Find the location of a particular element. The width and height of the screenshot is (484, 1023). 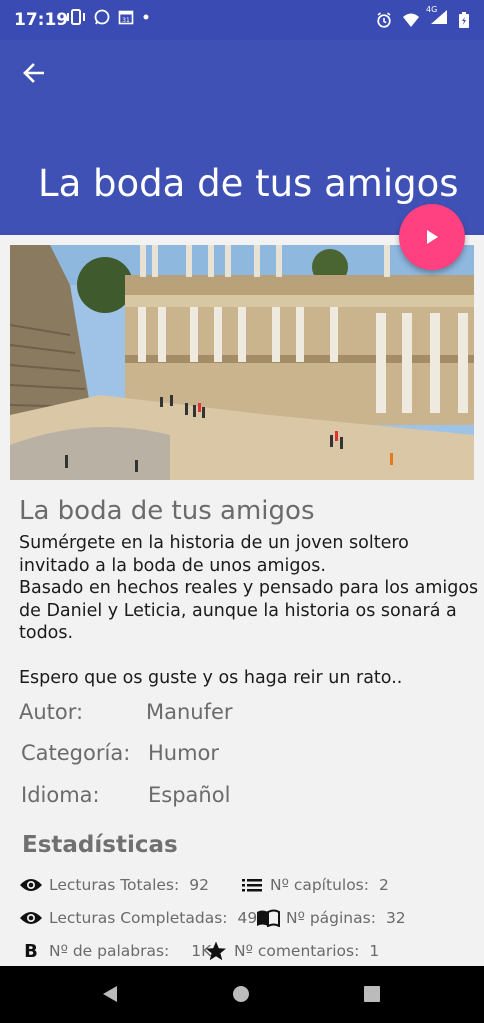

status-bar: 17:19 31 4G is located at coordinates (242, 20).